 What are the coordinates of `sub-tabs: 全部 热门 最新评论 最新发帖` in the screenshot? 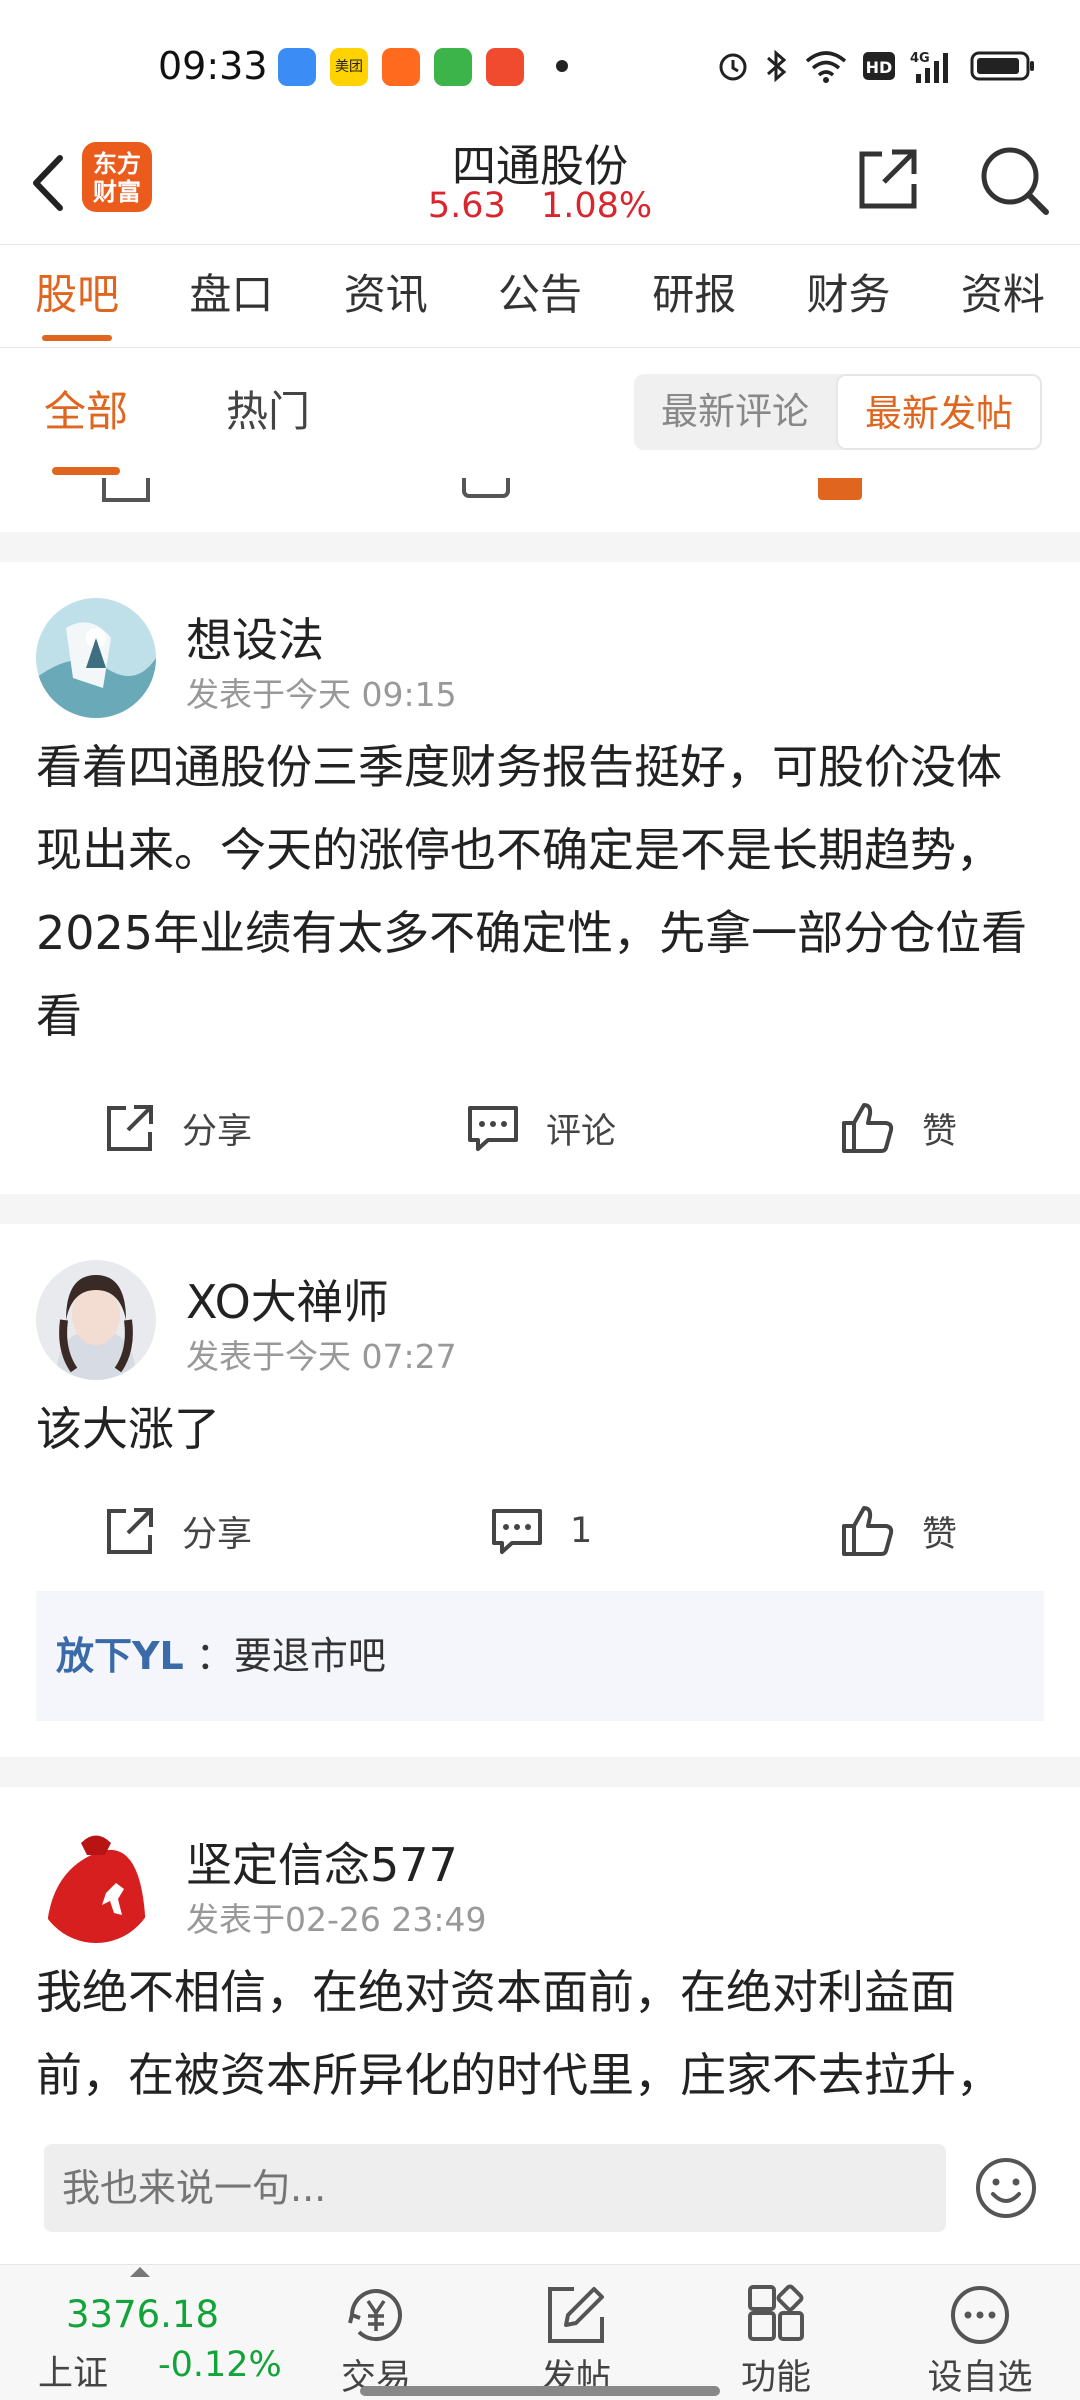 It's located at (540, 413).